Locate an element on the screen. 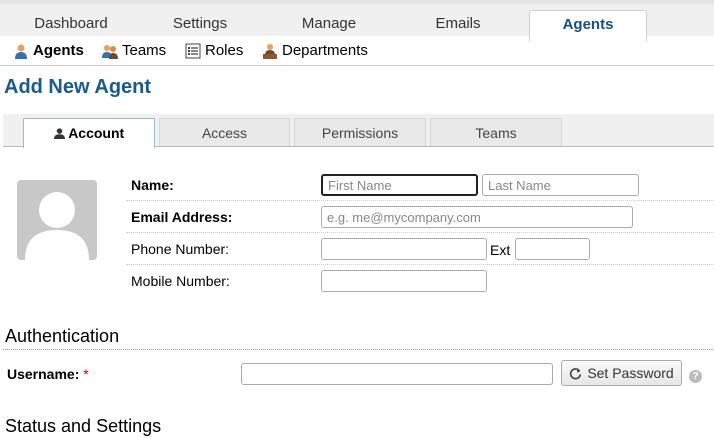  email-label: Email Address: is located at coordinates (182, 217).